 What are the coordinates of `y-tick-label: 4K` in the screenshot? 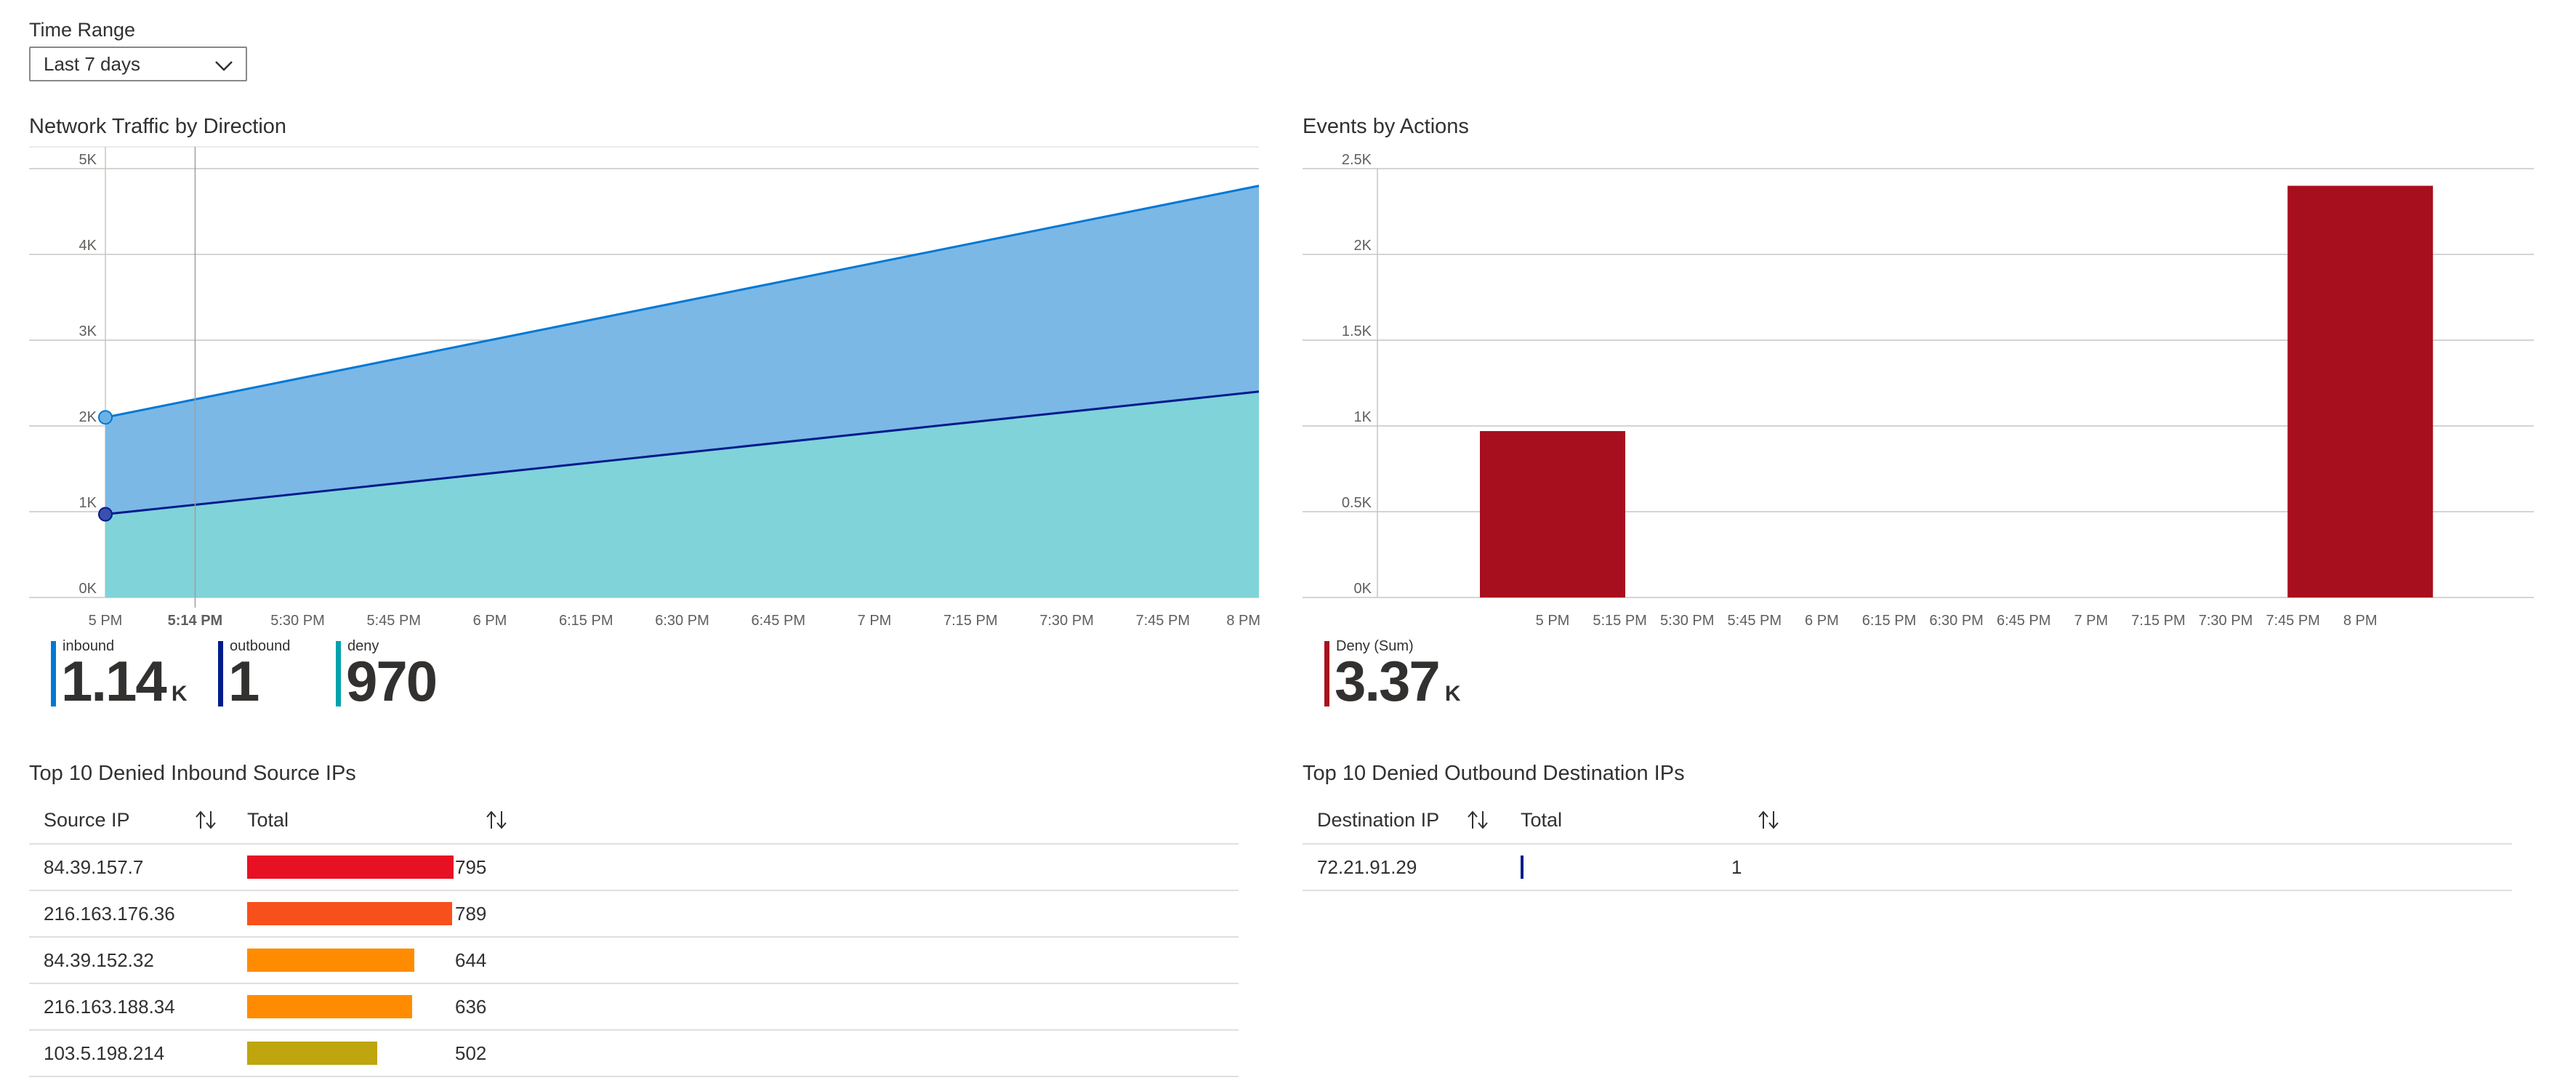 It's located at (88, 246).